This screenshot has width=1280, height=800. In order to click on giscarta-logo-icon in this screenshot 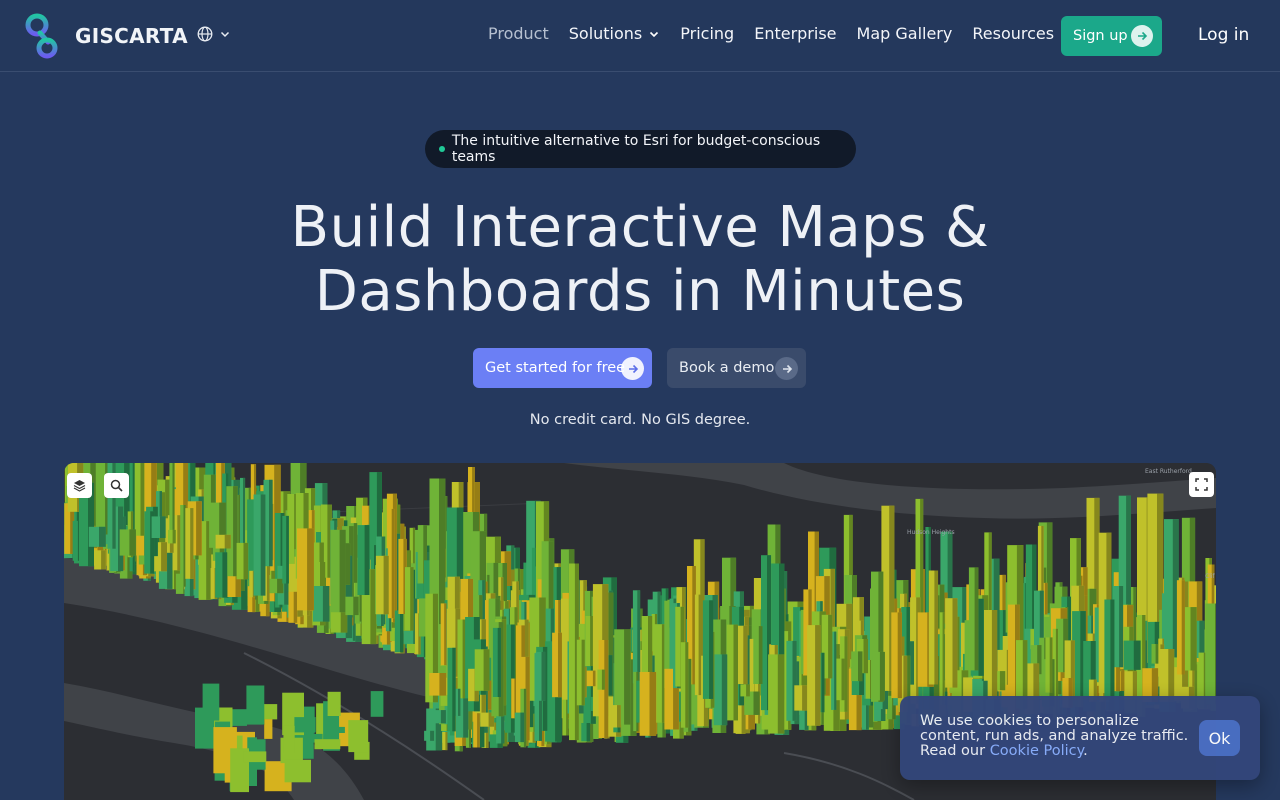, I will do `click(43, 36)`.